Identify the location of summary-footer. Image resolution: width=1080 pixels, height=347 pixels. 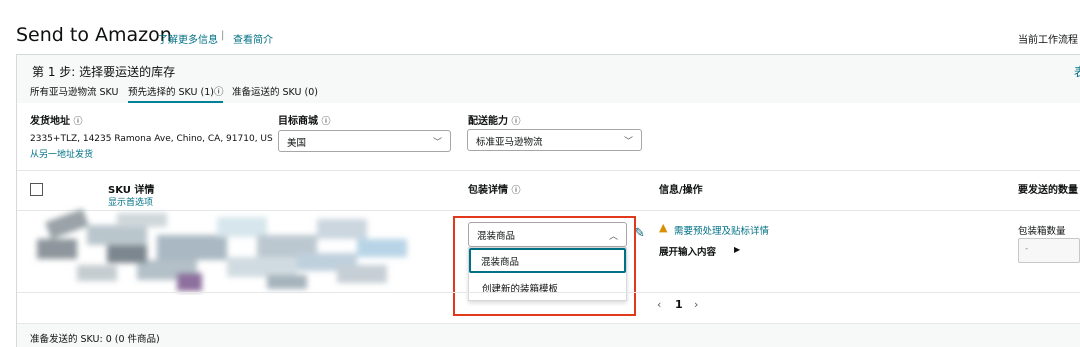
(548, 335).